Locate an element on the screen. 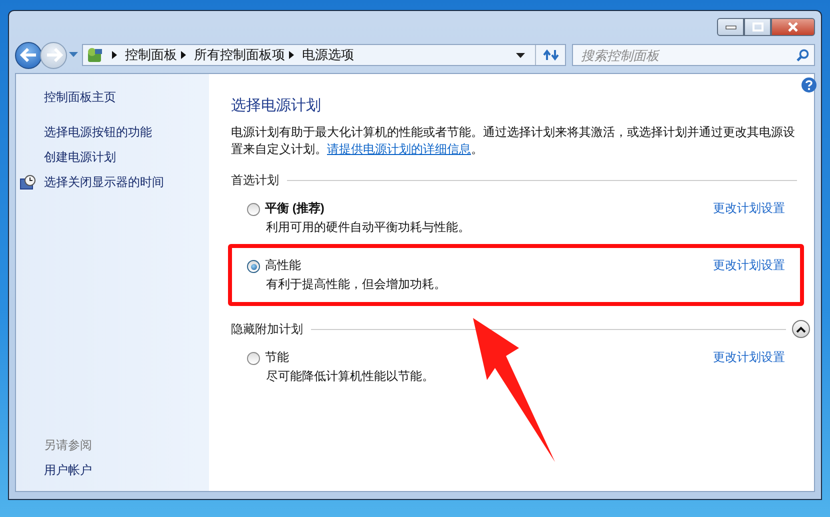  see-also-heading: 另请参阅 is located at coordinates (68, 445).